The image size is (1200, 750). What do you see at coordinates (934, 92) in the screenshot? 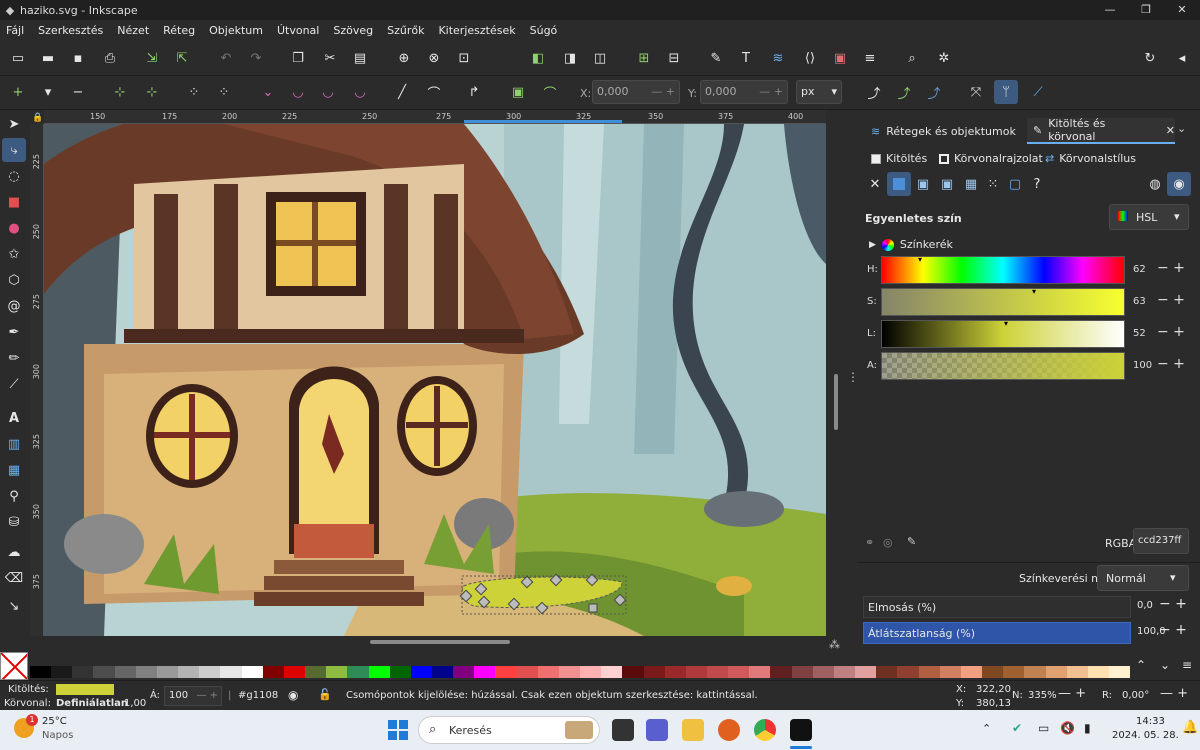
I see `show-mask-icon: ⤴` at bounding box center [934, 92].